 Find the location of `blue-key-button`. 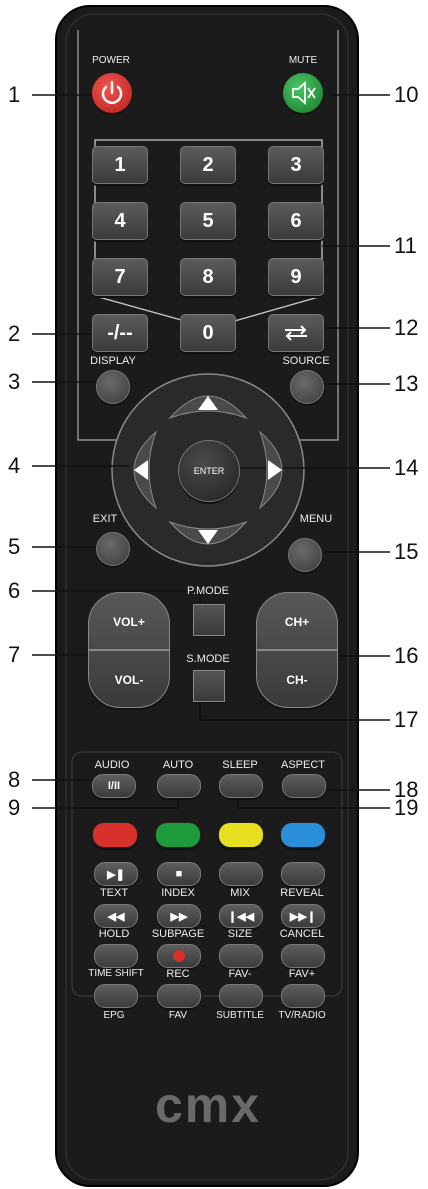

blue-key-button is located at coordinates (303, 835).